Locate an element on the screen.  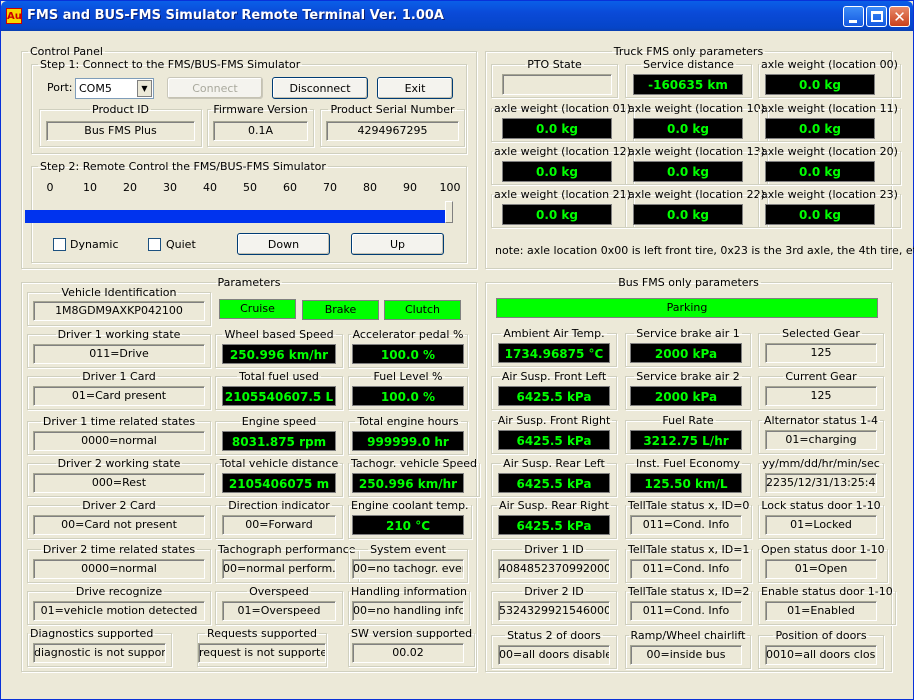
fuel-economy-value: 125.50 km/L is located at coordinates (686, 483).